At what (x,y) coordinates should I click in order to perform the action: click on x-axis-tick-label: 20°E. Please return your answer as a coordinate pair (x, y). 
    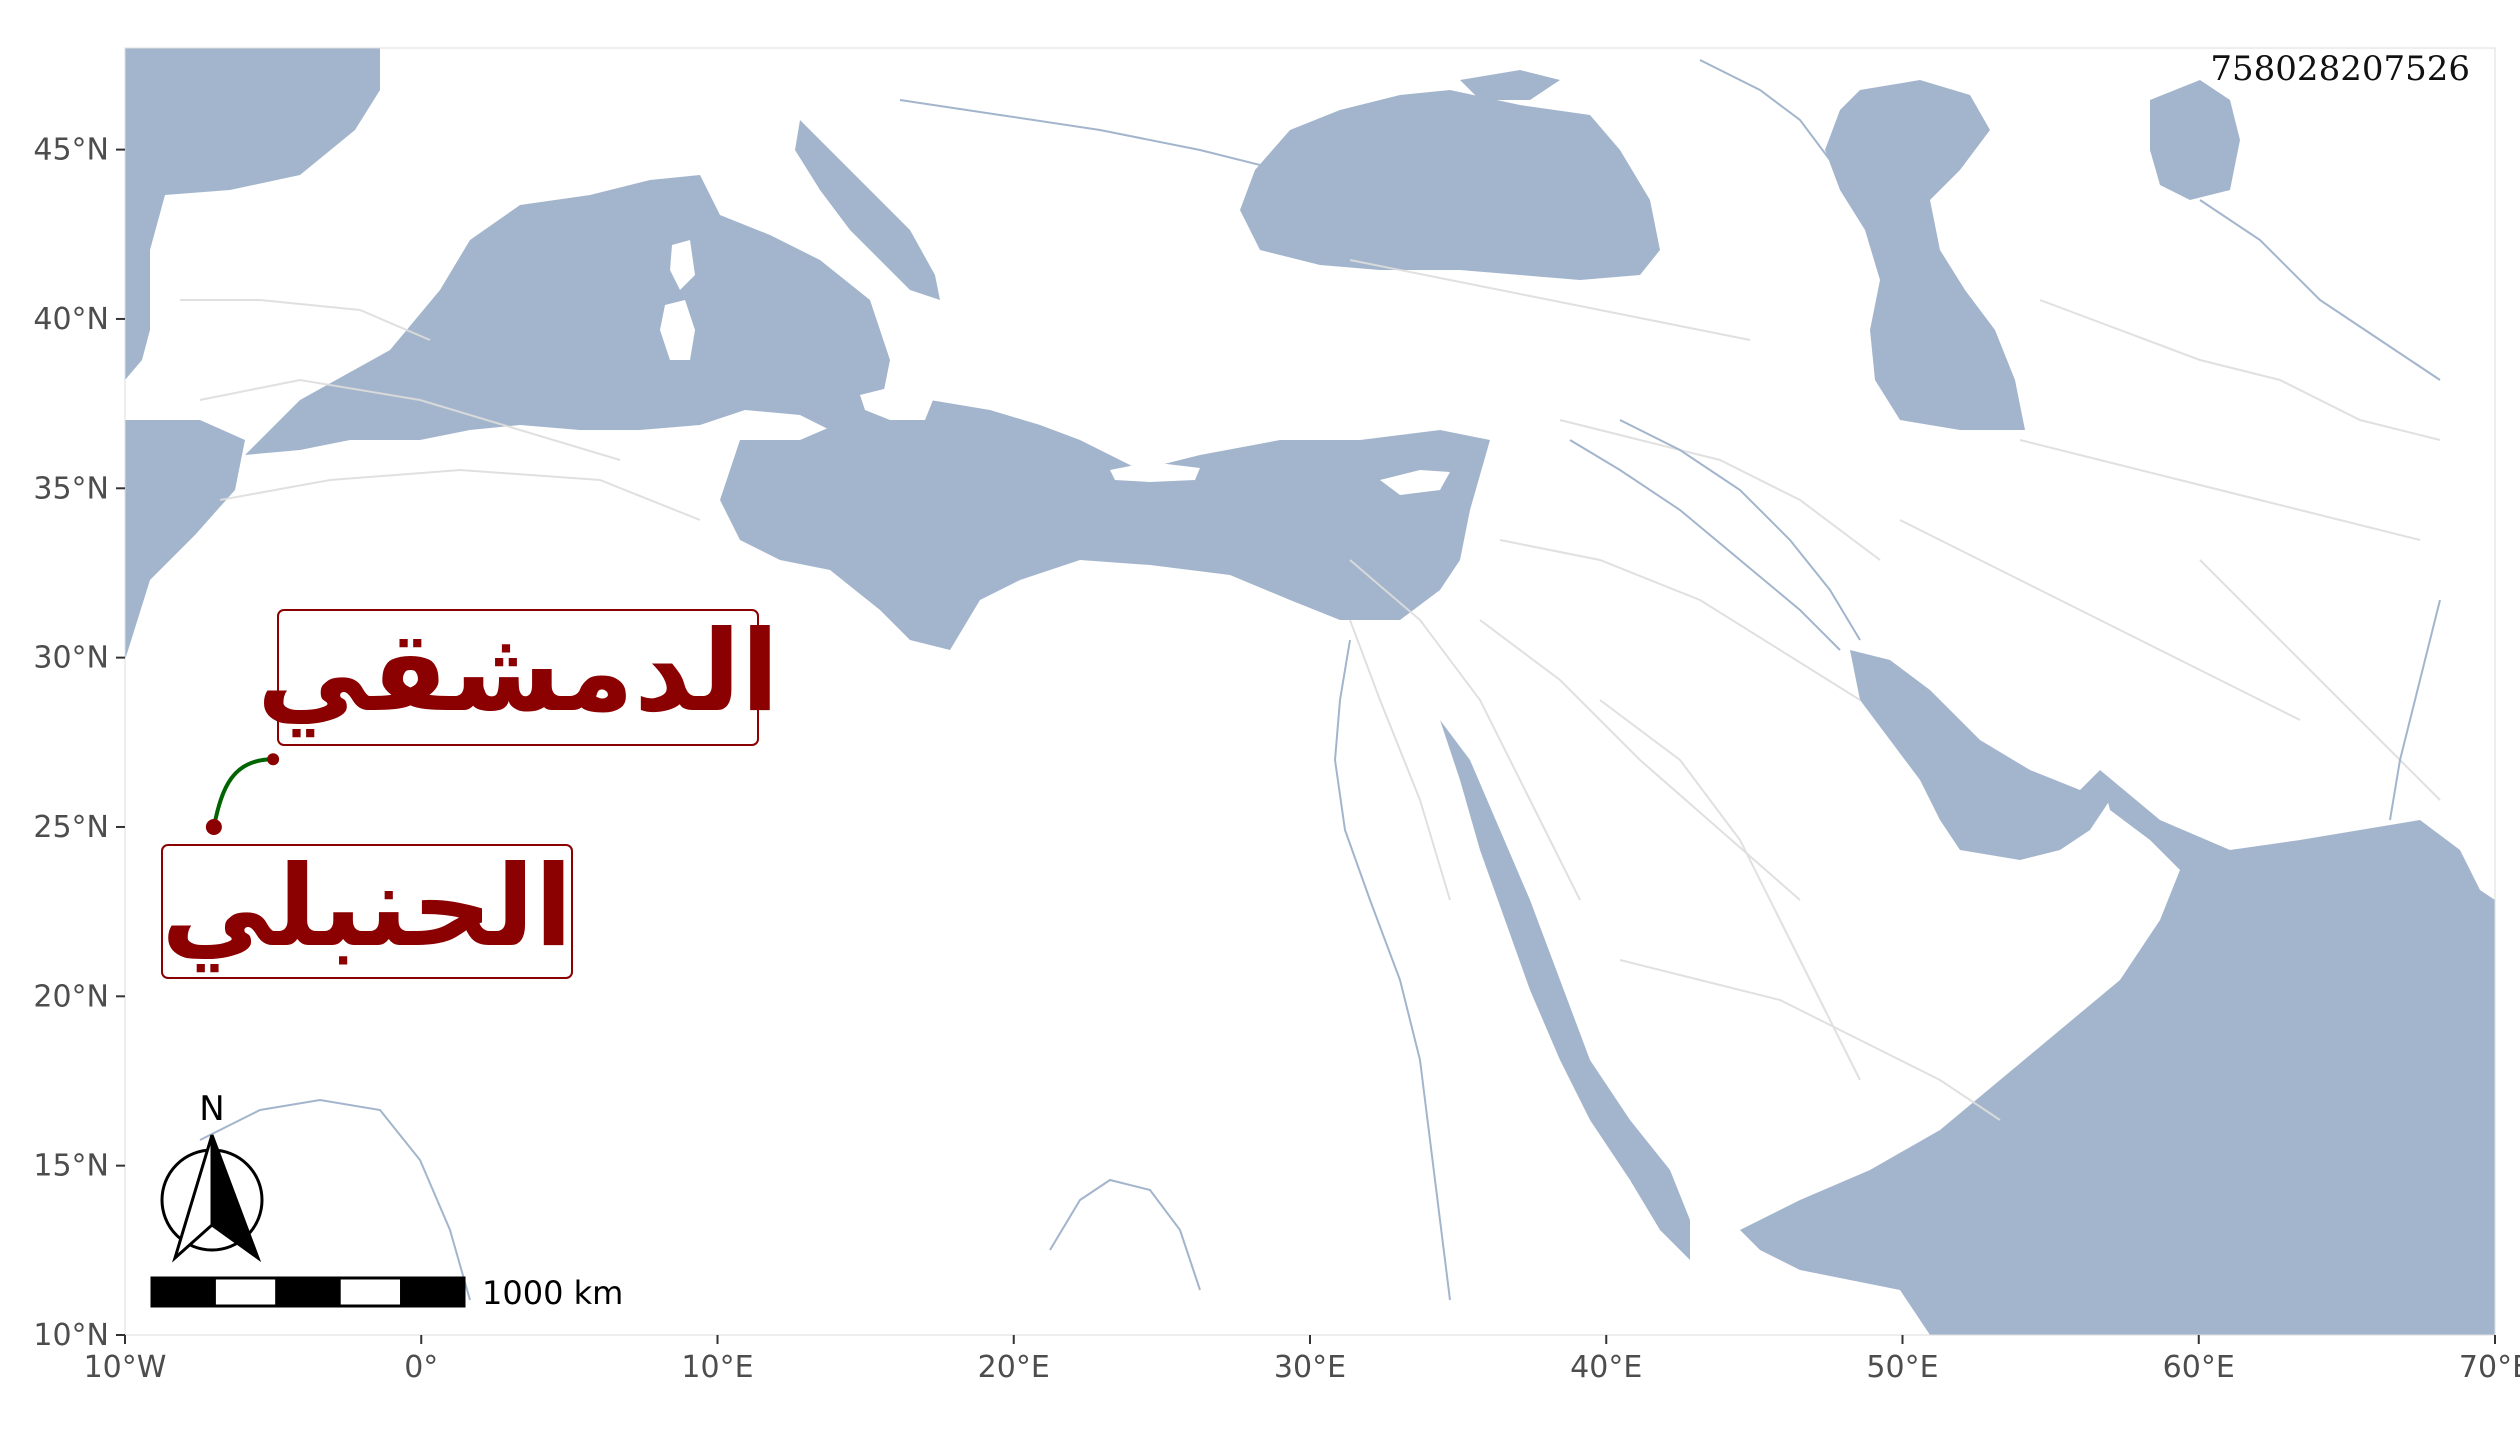
    Looking at the image, I should click on (1014, 1367).